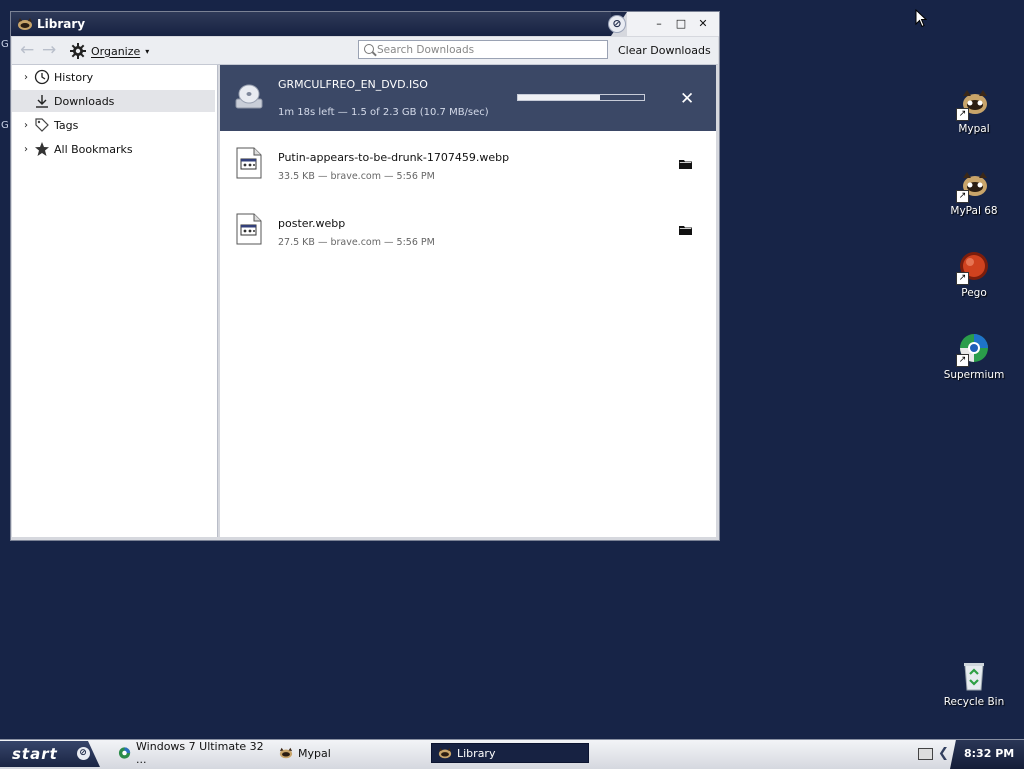 The image size is (1024, 769). I want to click on download-filename: Putin-appears-to-be-drunk-1707459.webp, so click(394, 157).